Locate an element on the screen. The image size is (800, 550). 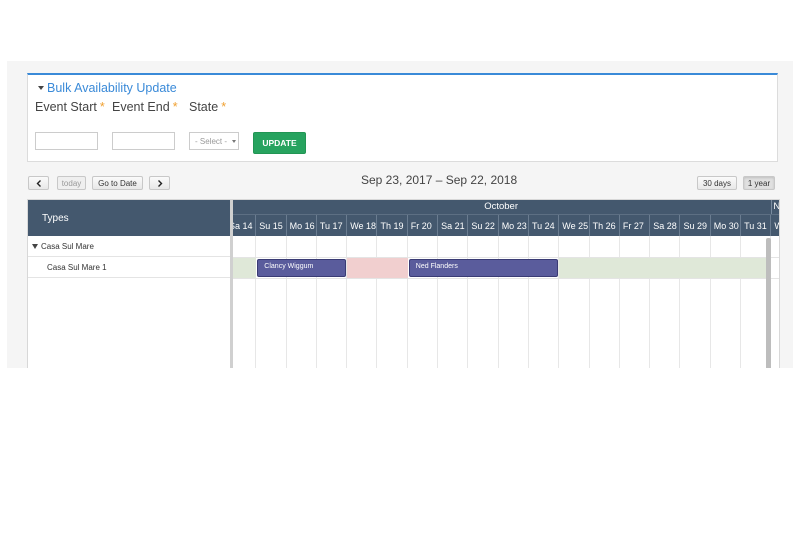
day-header-cell: We 25 is located at coordinates (574, 225).